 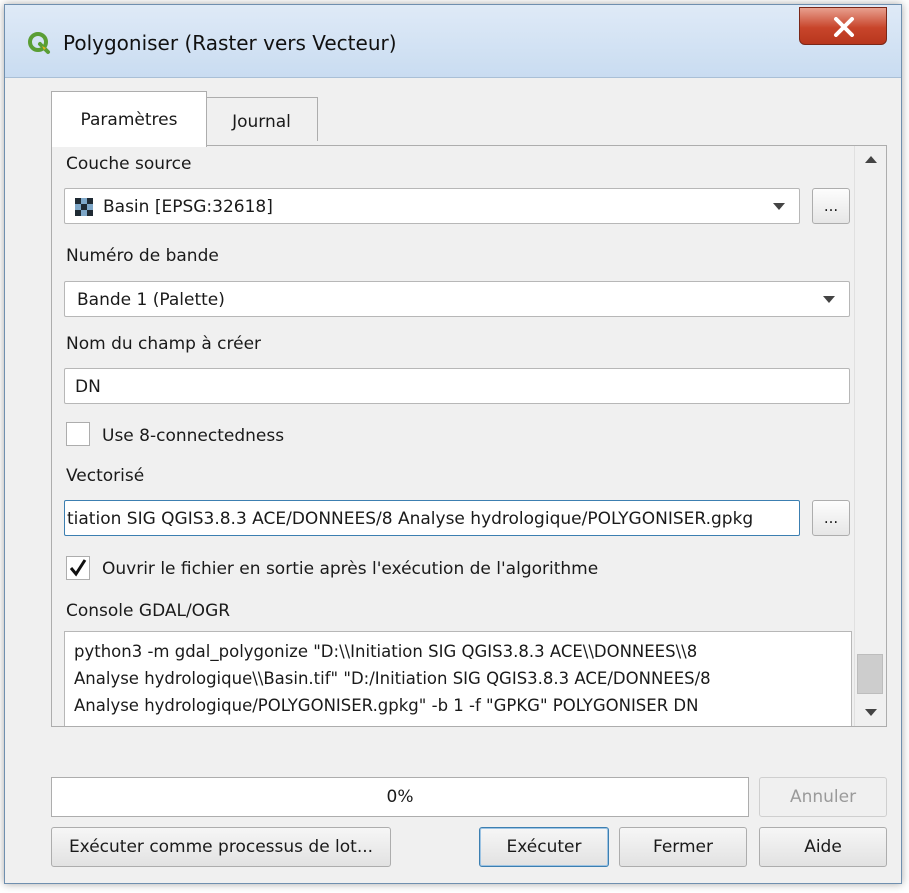 I want to click on panel-scrollbar, so click(x=870, y=436).